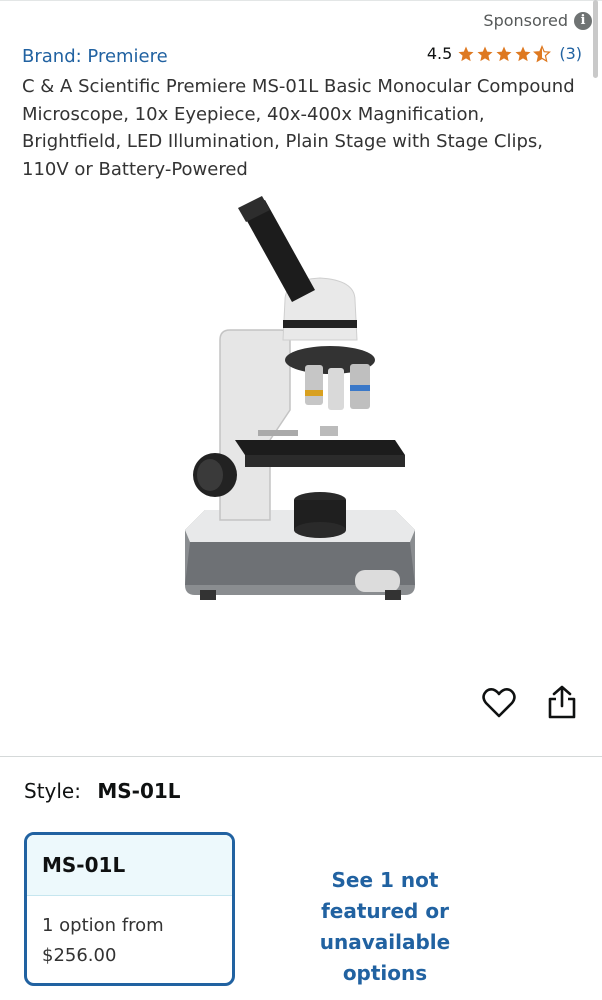 This screenshot has width=602, height=1000. I want to click on heart-icon, so click(499, 703).